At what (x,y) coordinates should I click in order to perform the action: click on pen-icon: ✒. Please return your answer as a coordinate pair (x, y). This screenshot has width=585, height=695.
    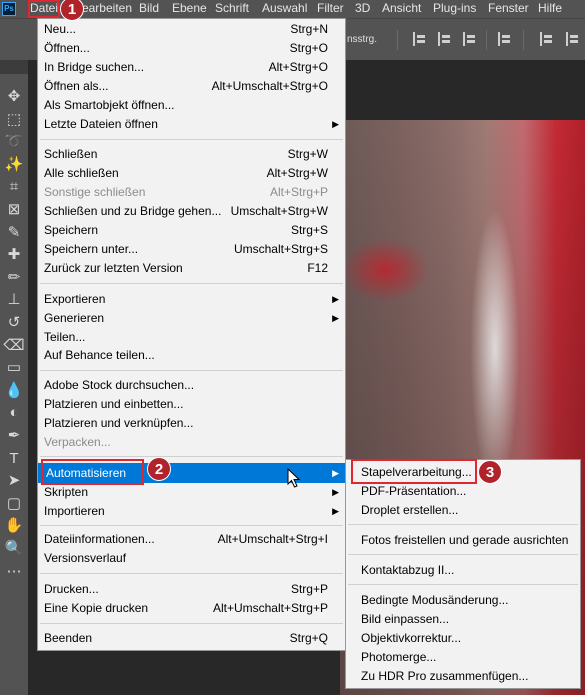
    Looking at the image, I should click on (14, 436).